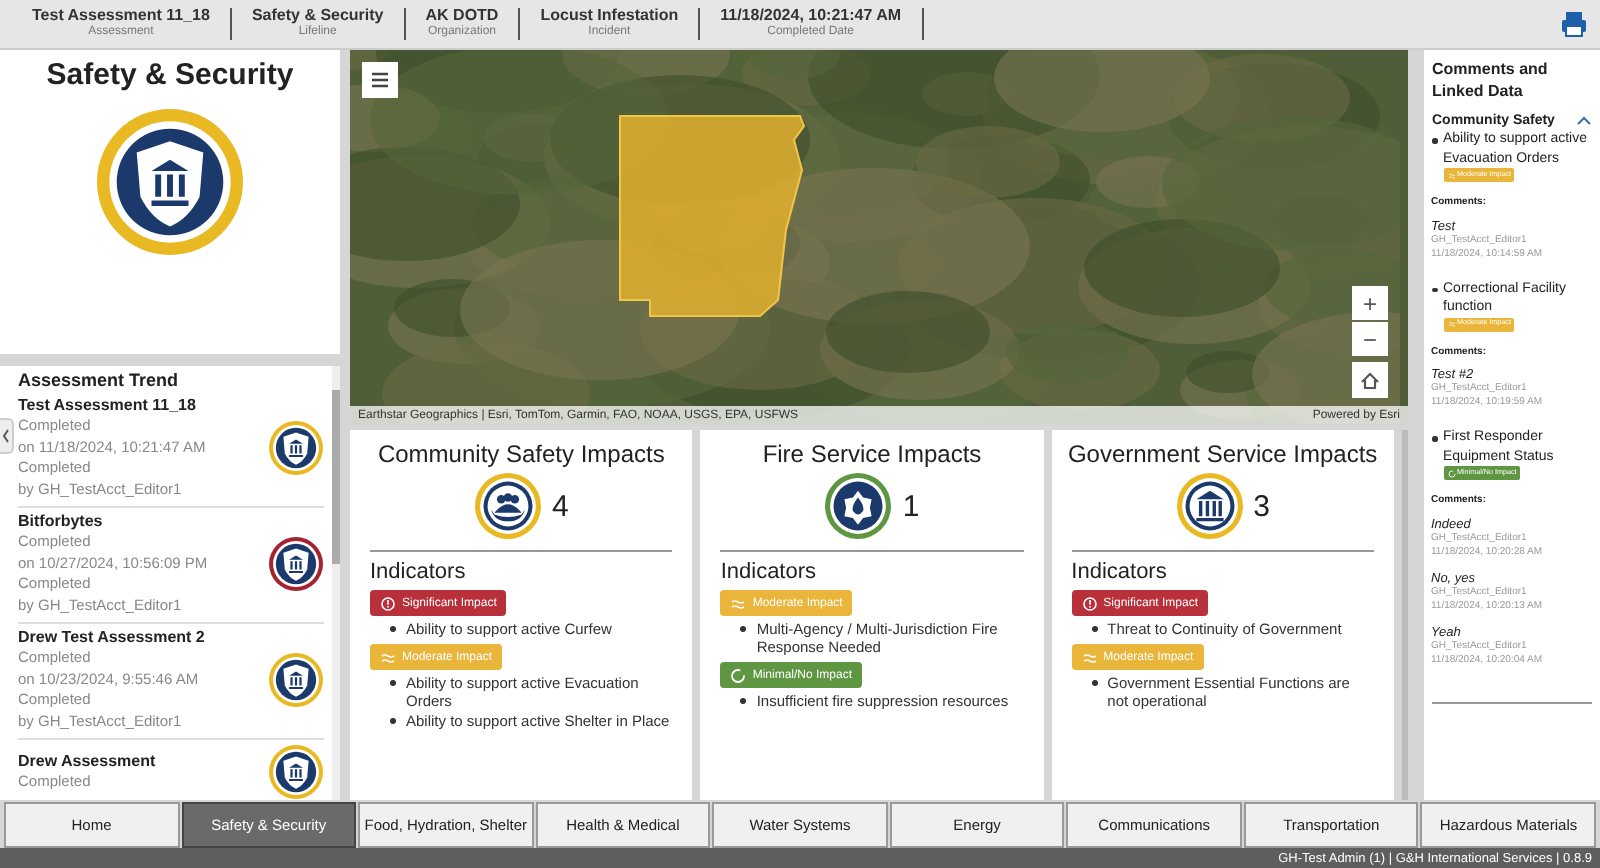 The width and height of the screenshot is (1600, 868). What do you see at coordinates (521, 454) in the screenshot?
I see `card-title: Community Safety Impacts` at bounding box center [521, 454].